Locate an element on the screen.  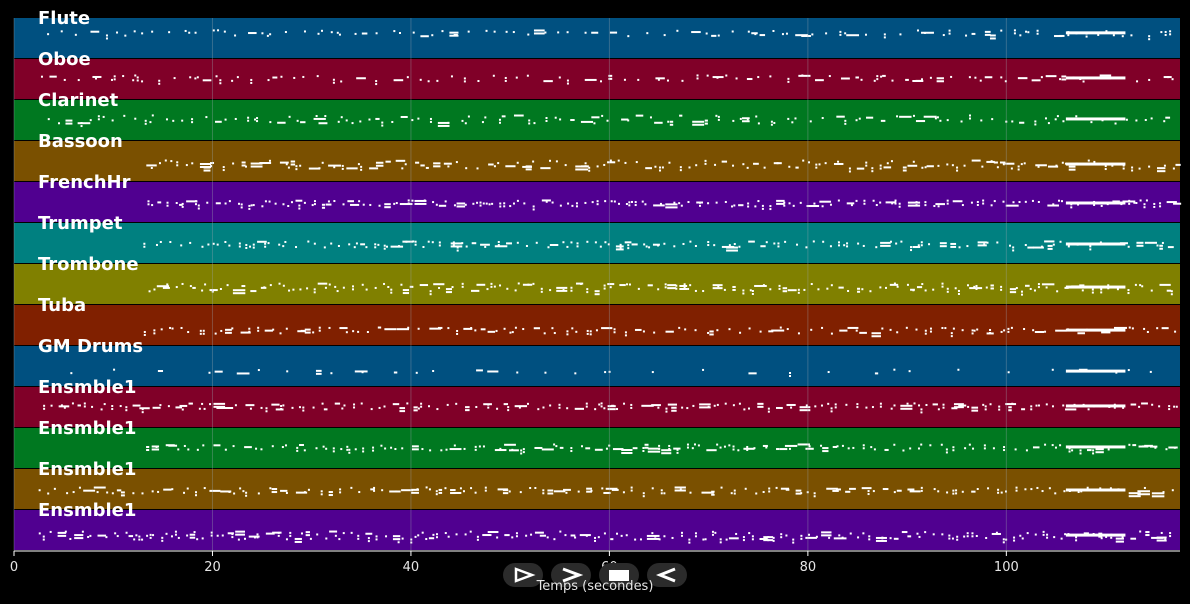
x-tick-label: 0 is located at coordinates (14, 567).